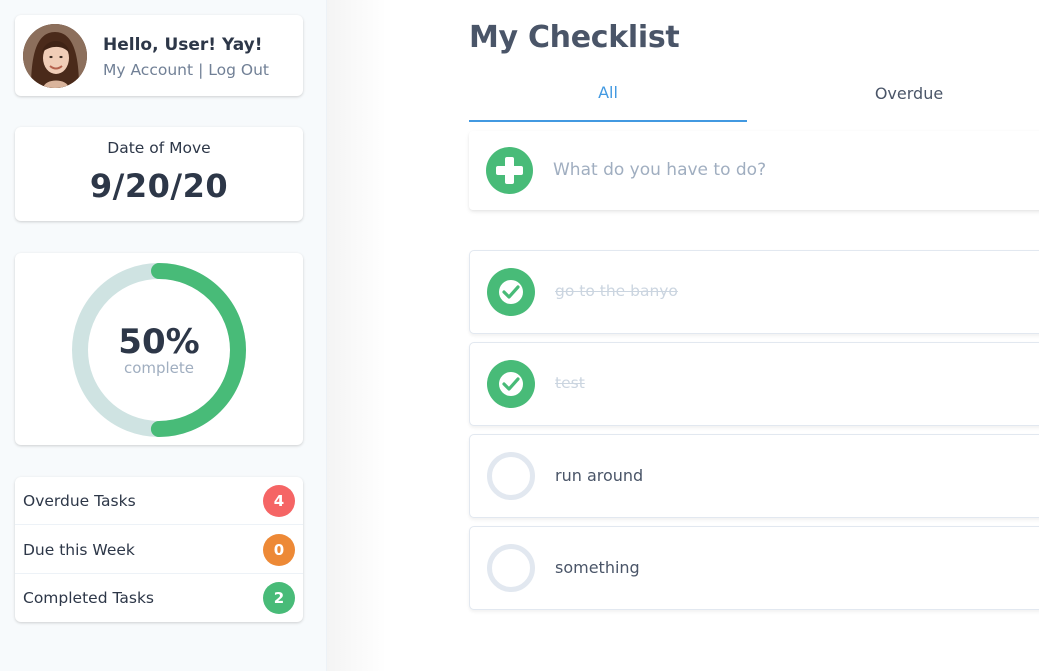 The width and height of the screenshot is (1039, 671). I want to click on stat-label: Overdue Tasks, so click(79, 500).